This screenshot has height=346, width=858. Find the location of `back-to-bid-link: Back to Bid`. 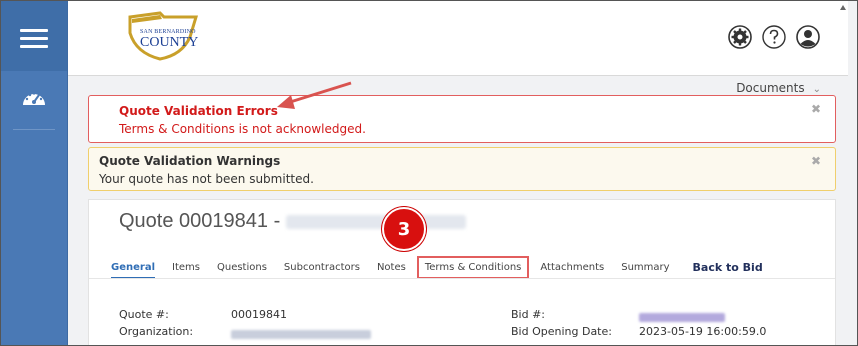

back-to-bid-link: Back to Bid is located at coordinates (728, 267).